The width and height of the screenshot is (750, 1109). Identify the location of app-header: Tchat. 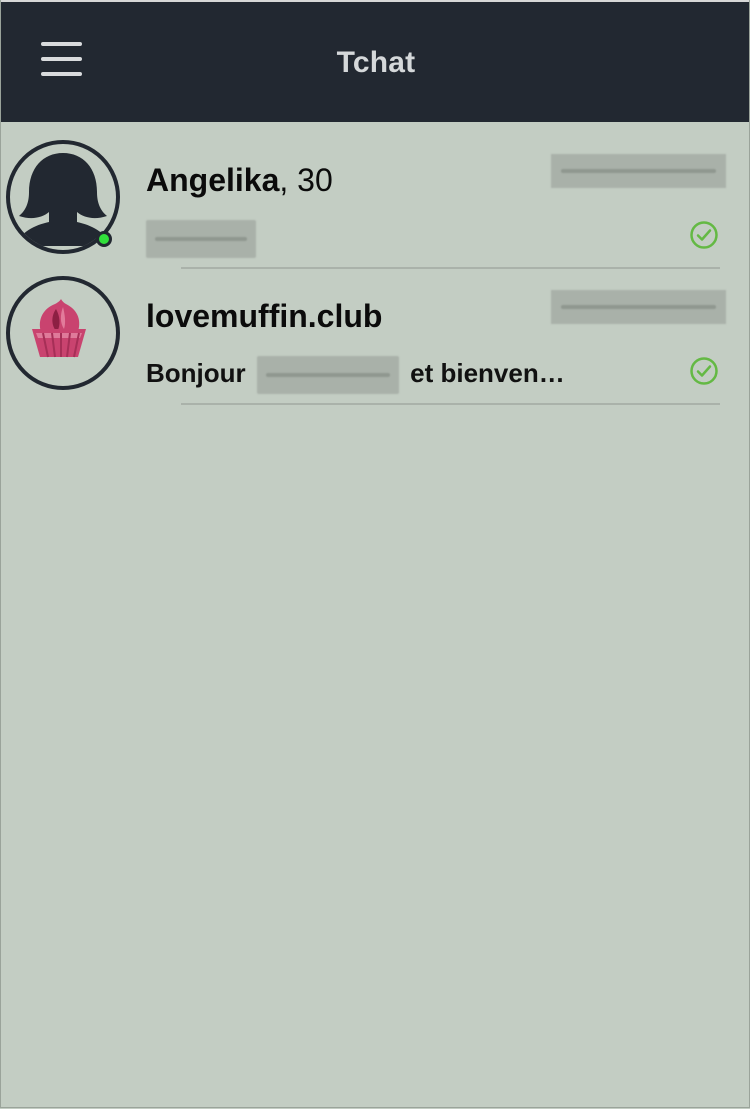
(375, 61).